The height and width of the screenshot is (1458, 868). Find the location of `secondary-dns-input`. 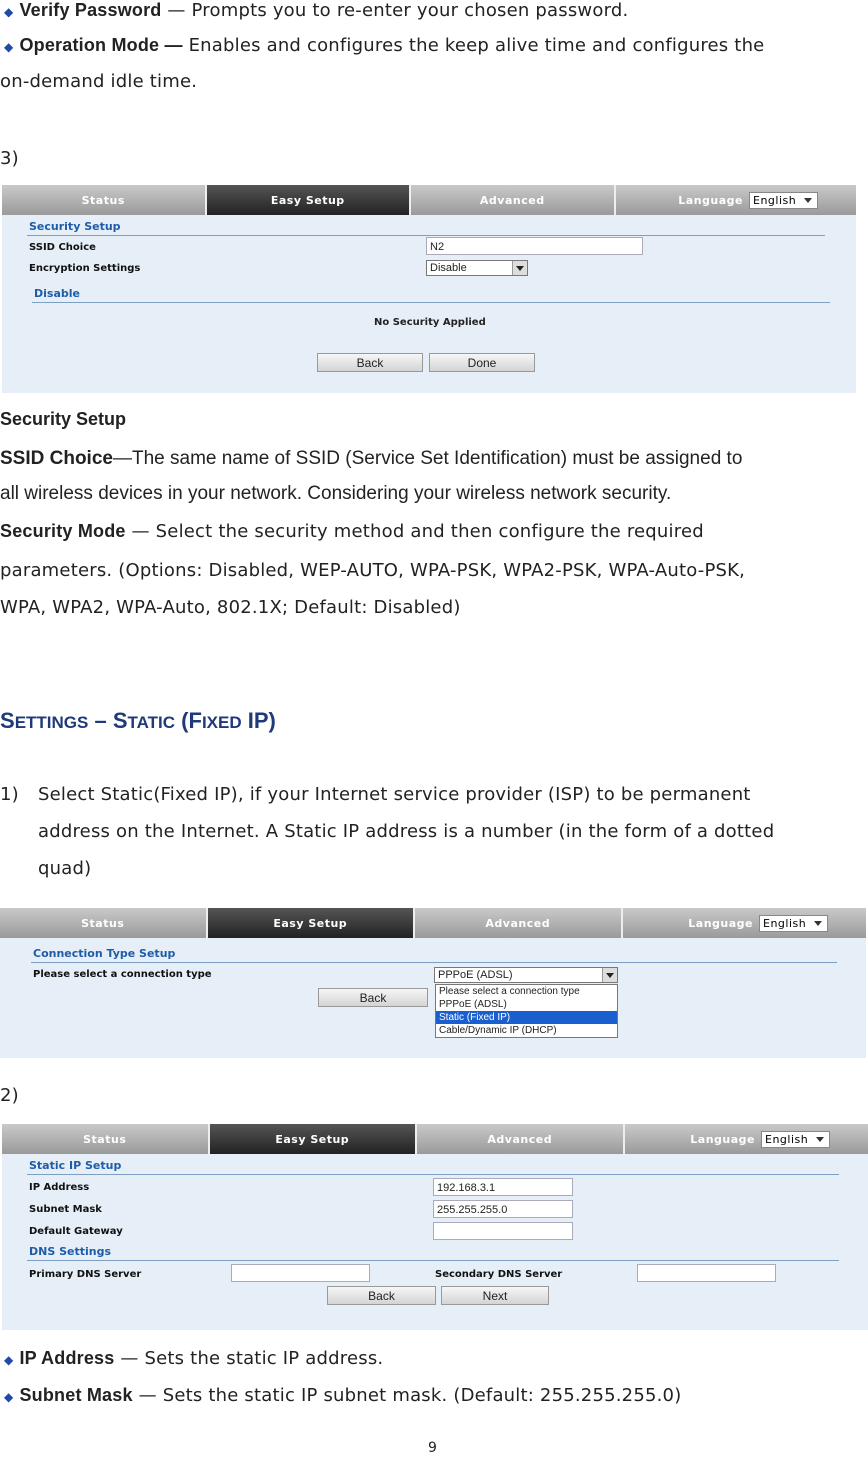

secondary-dns-input is located at coordinates (706, 1273).